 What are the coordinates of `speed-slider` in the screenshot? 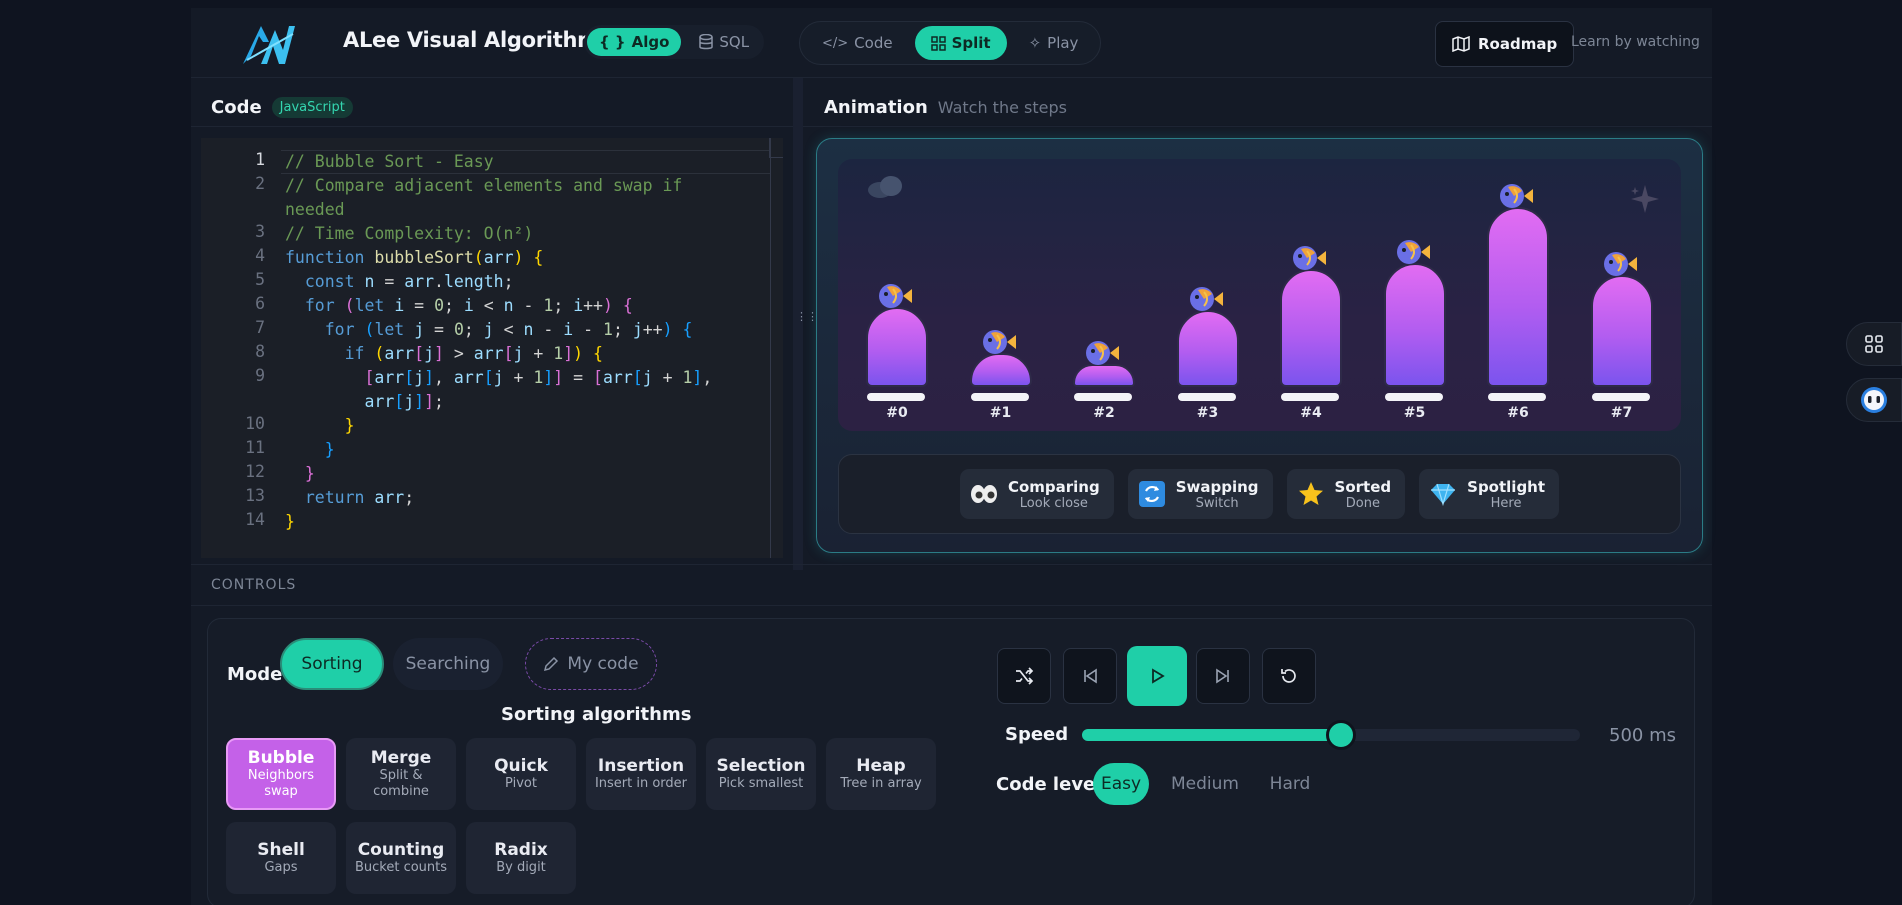 It's located at (1331, 735).